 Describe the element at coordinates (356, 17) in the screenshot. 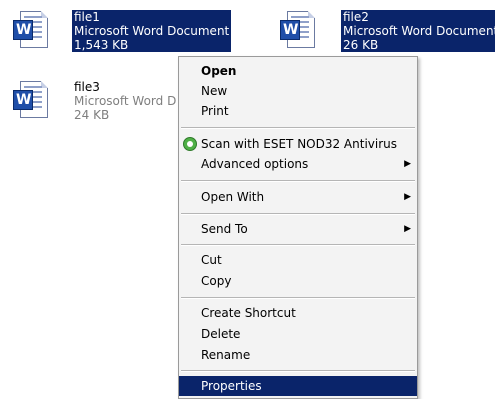

I see `file-name: file2` at that location.